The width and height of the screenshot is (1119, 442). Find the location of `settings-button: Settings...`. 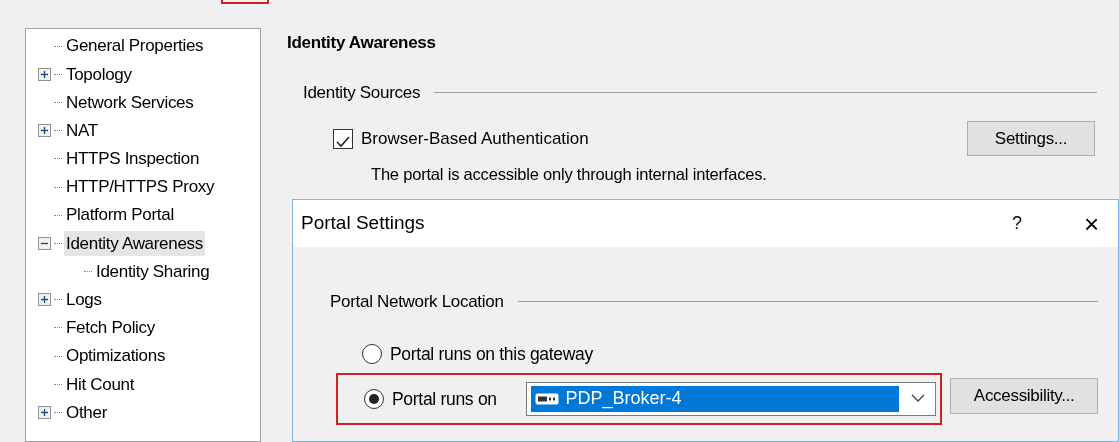

settings-button: Settings... is located at coordinates (1031, 138).